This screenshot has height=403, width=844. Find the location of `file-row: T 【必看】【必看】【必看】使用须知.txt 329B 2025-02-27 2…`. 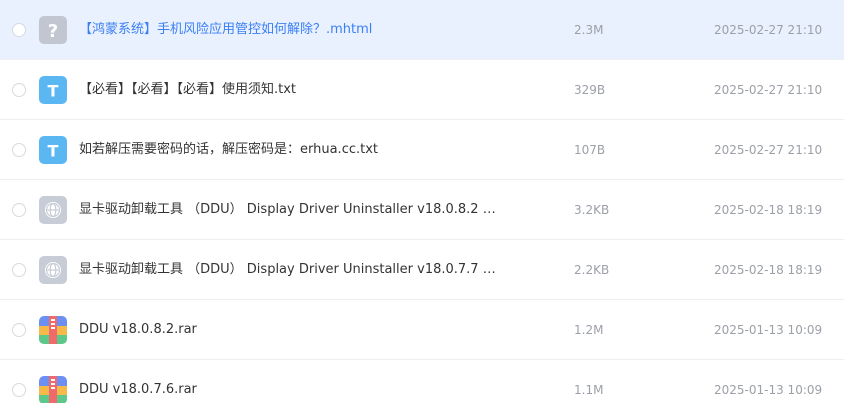

file-row: T 【必看】【必看】【必看】使用须知.txt 329B 2025-02-27 2… is located at coordinates (422, 90).